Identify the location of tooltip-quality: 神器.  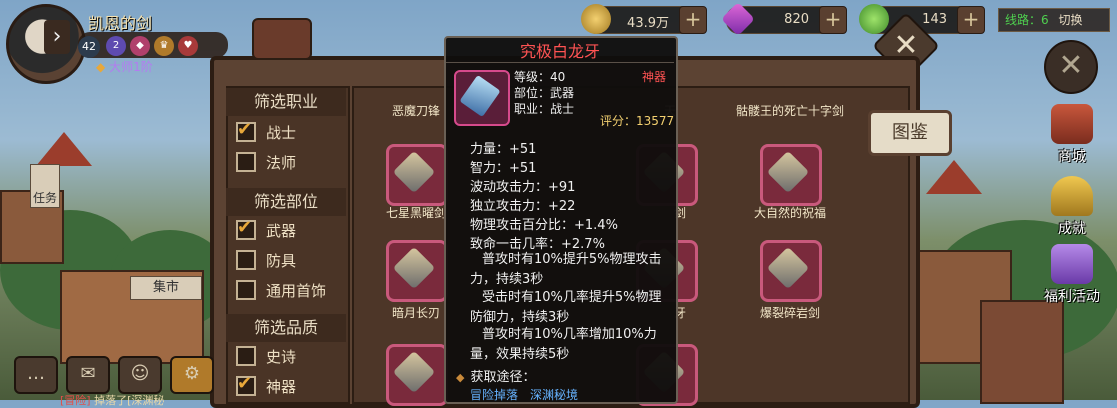
(654, 77).